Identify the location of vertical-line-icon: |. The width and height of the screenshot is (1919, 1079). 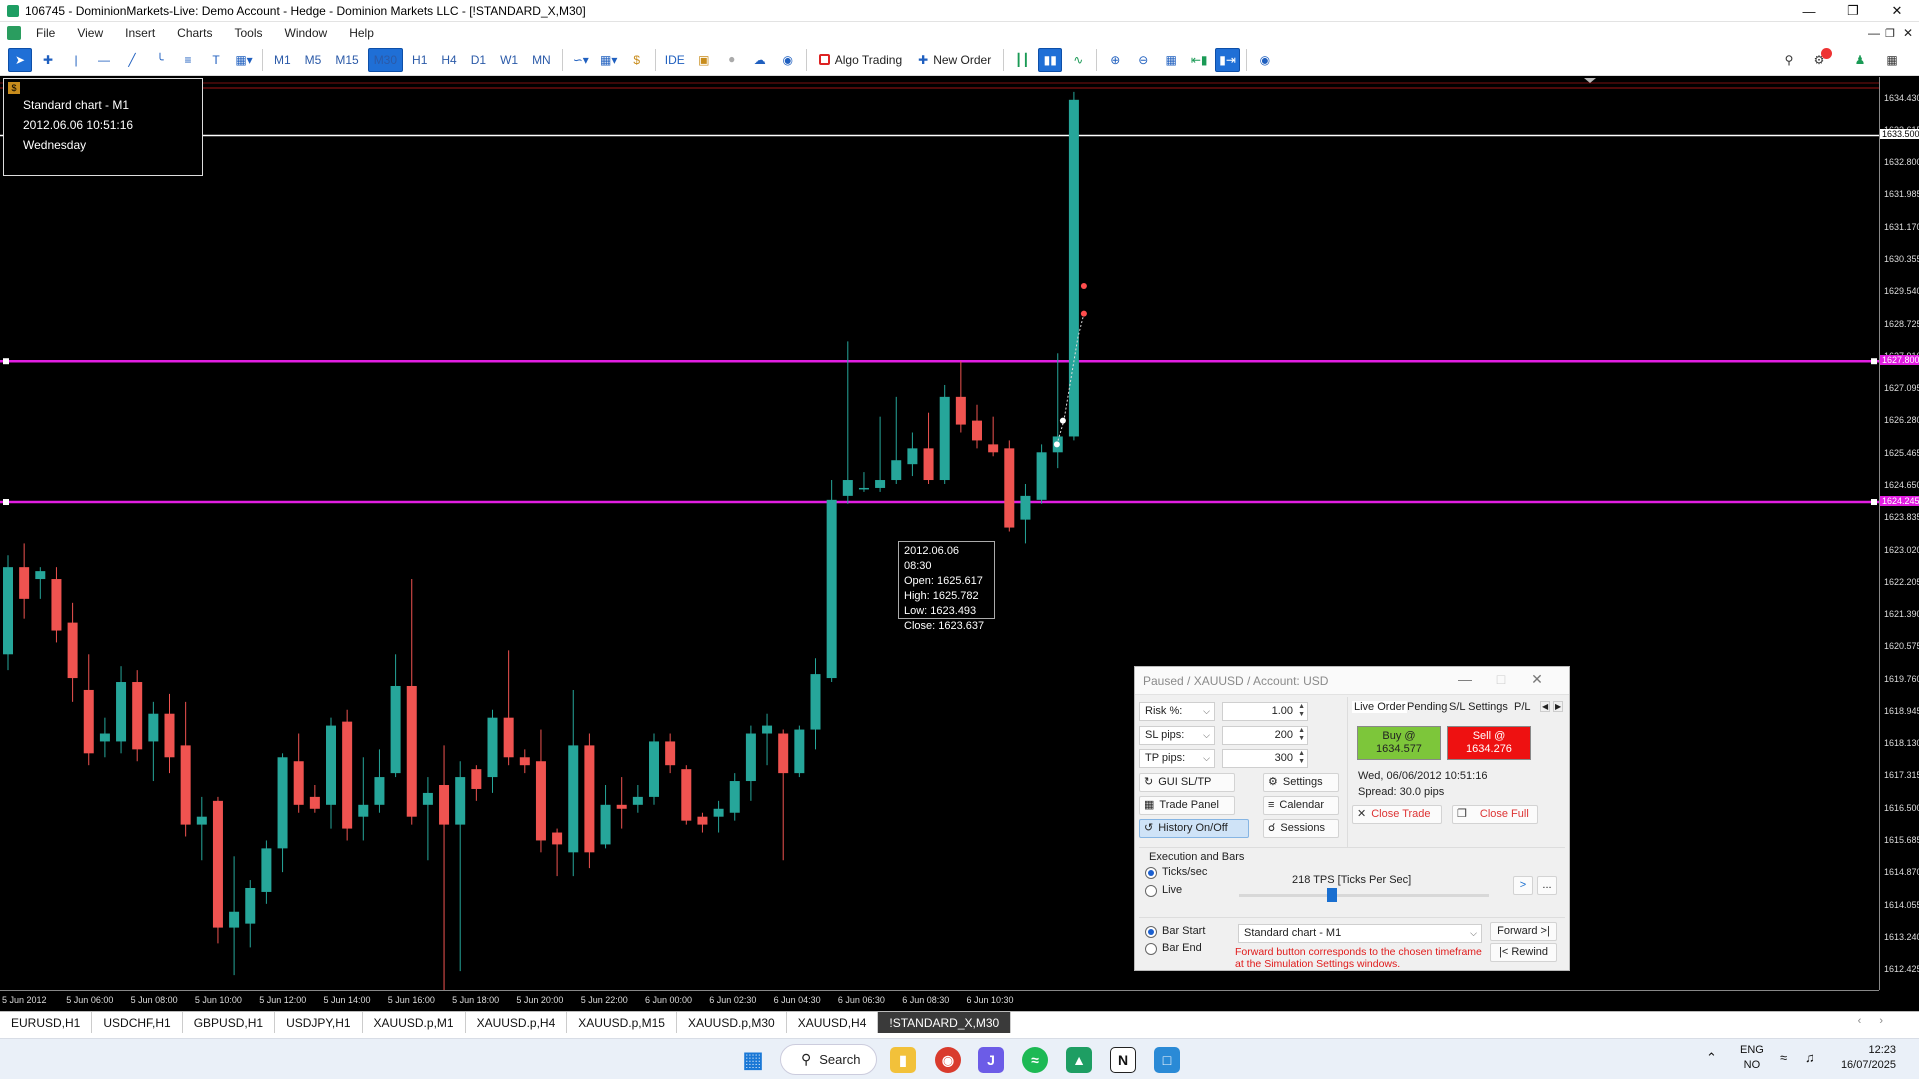
(76, 60).